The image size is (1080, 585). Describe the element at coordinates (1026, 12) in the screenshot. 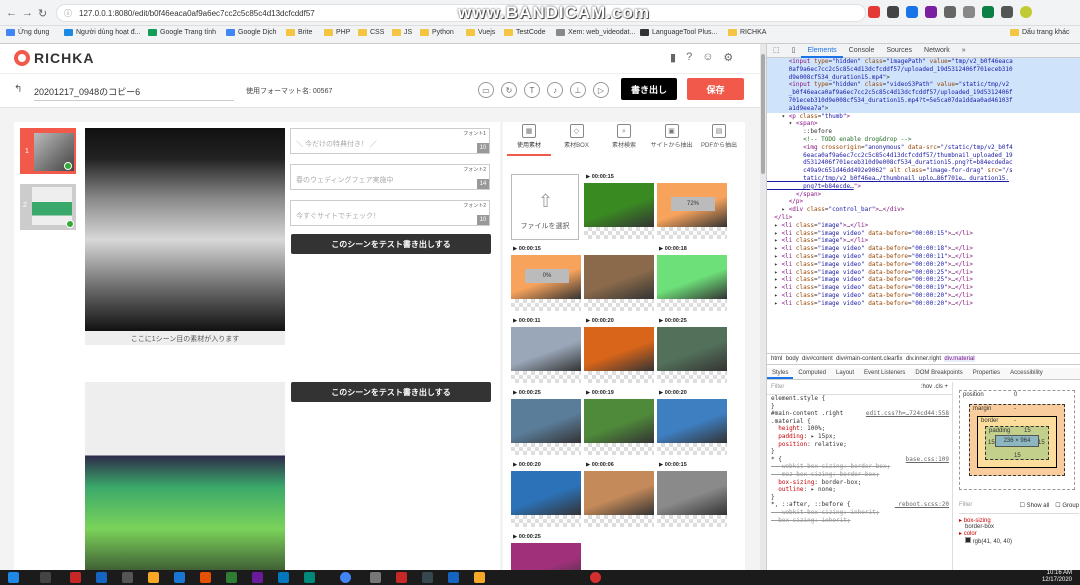

I see `avatar` at that location.